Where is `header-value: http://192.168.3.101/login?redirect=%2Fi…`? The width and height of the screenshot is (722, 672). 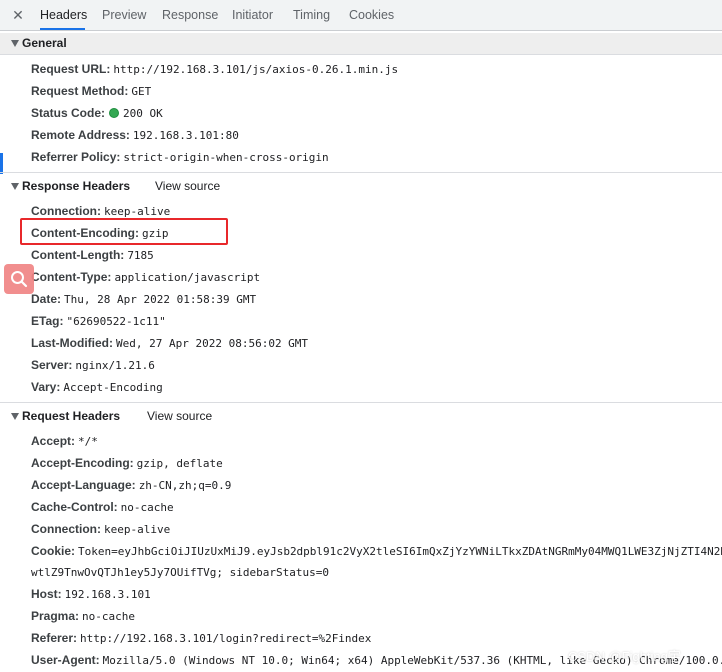 header-value: http://192.168.3.101/login?redirect=%2Fi… is located at coordinates (226, 638).